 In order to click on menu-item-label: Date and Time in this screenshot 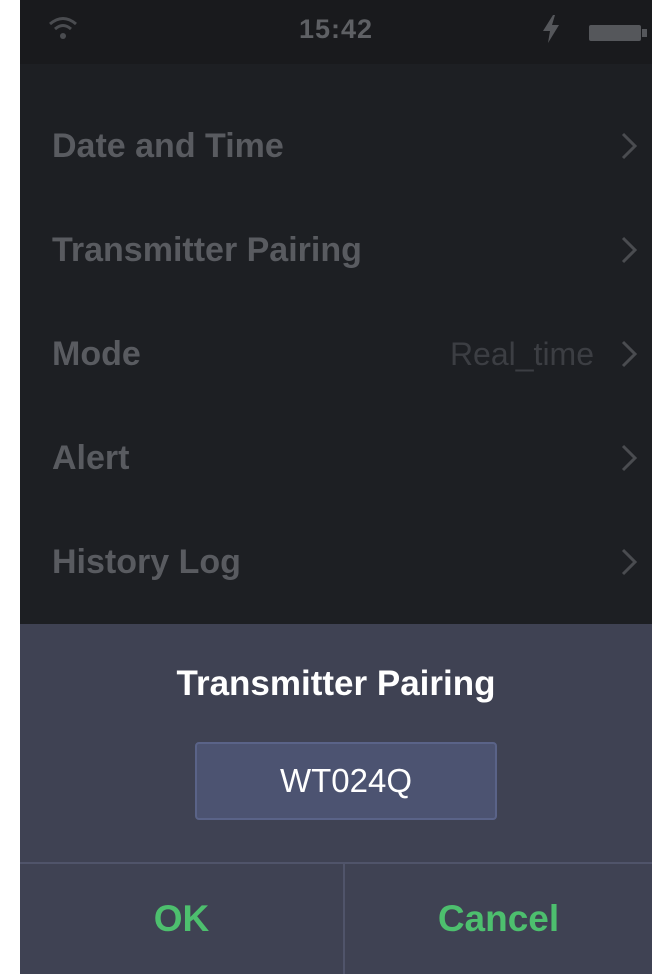, I will do `click(168, 145)`.